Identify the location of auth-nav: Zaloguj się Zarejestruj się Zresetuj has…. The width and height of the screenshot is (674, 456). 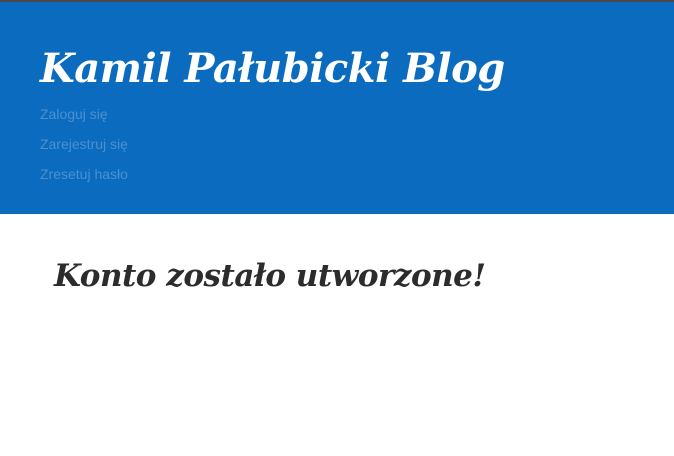
(84, 149).